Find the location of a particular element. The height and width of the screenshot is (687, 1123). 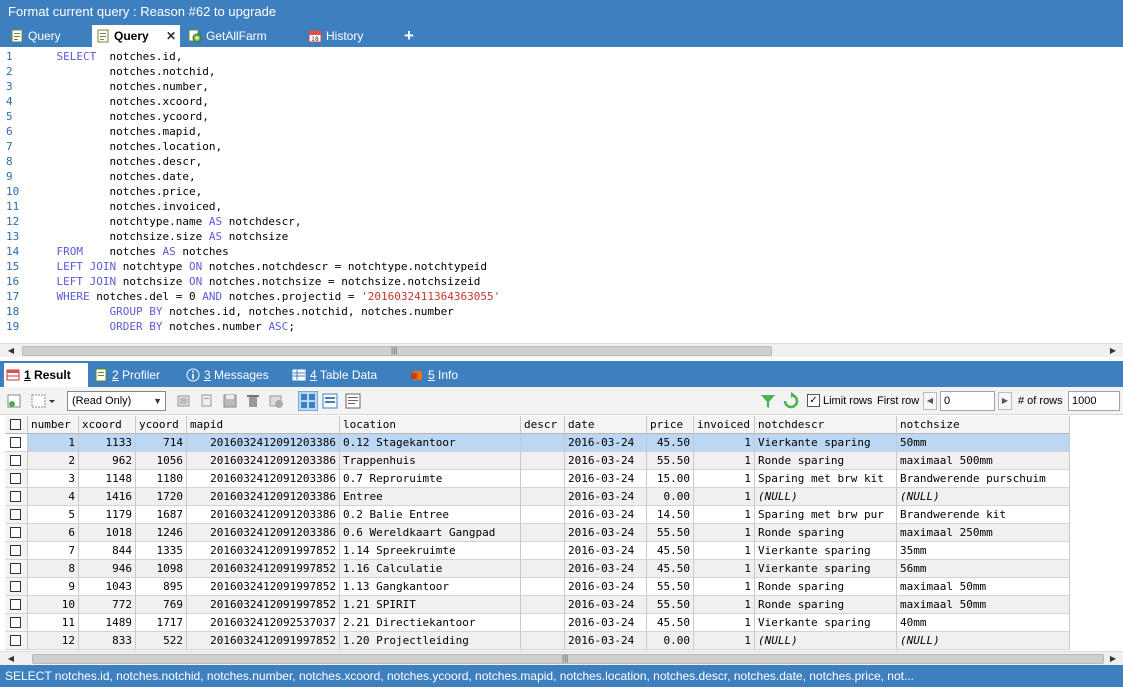

cell-xcoord: 1018 is located at coordinates (107, 533).